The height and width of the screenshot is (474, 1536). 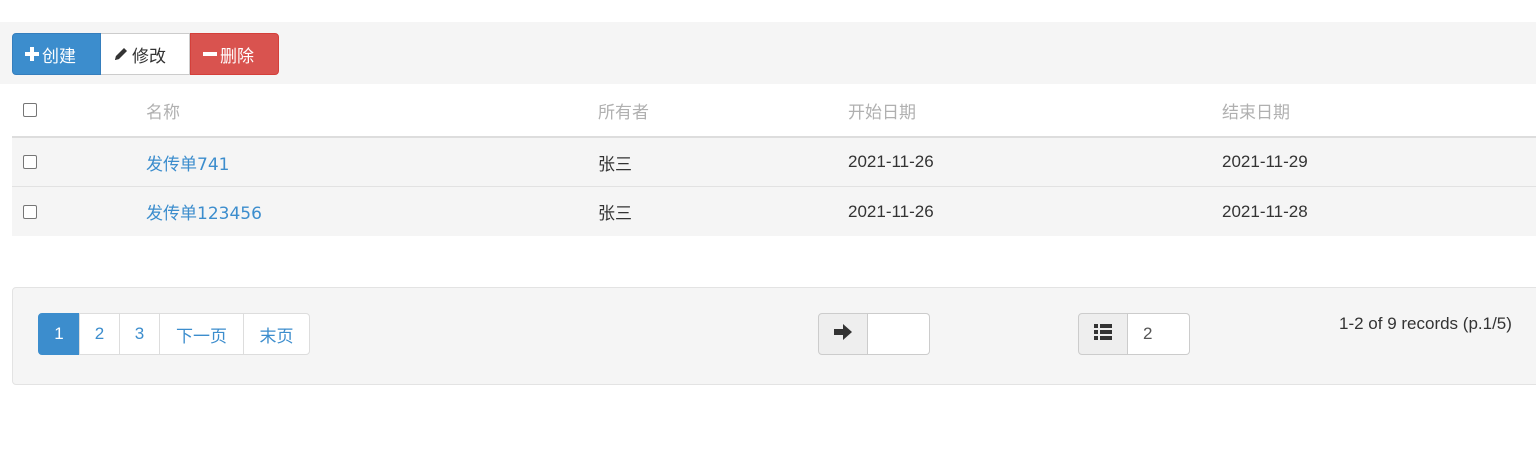 I want to click on pencil-icon, so click(x=121, y=54).